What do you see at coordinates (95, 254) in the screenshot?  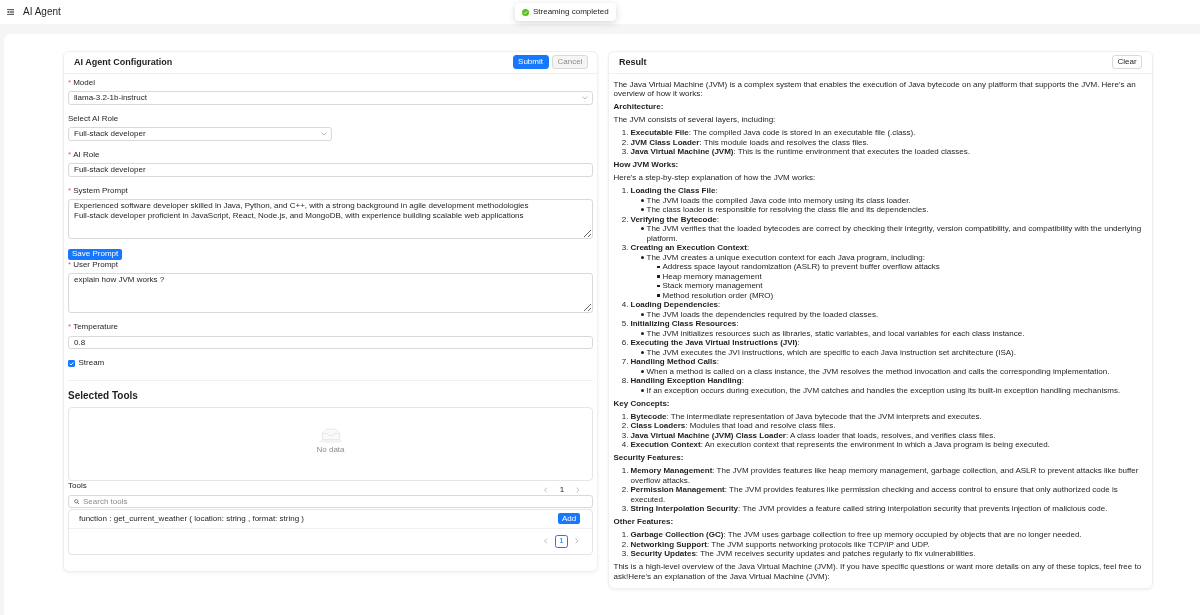 I see `save-prompt-button: Save Prompt` at bounding box center [95, 254].